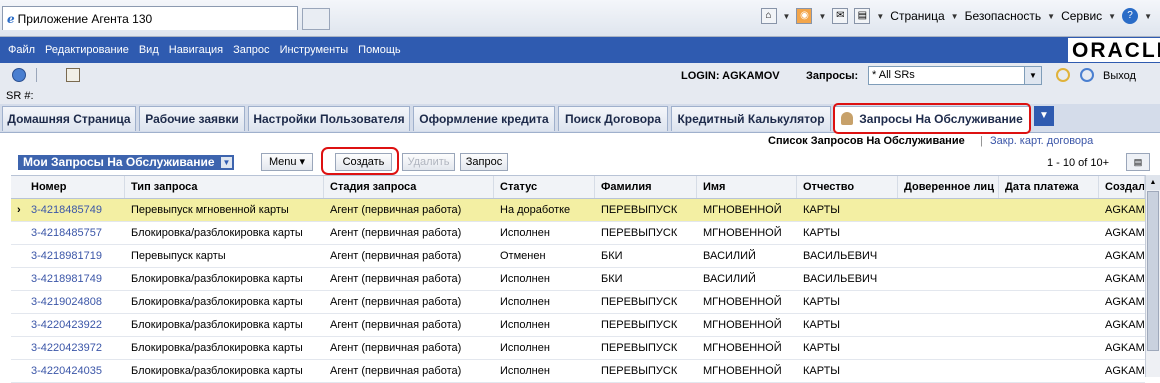 This screenshot has width=1160, height=383. What do you see at coordinates (840, 279) in the screenshot?
I see `cell-patronymic: ВАСИЛЬЕВИЧ` at bounding box center [840, 279].